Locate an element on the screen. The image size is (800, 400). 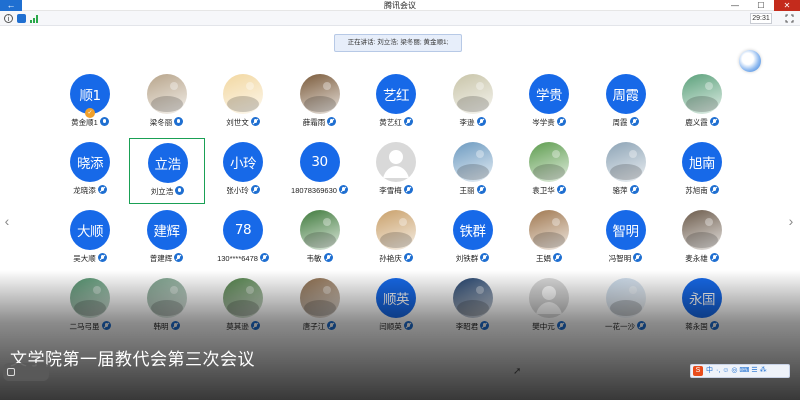
participant-tile: 一花一沙 is located at coordinates (626, 307).